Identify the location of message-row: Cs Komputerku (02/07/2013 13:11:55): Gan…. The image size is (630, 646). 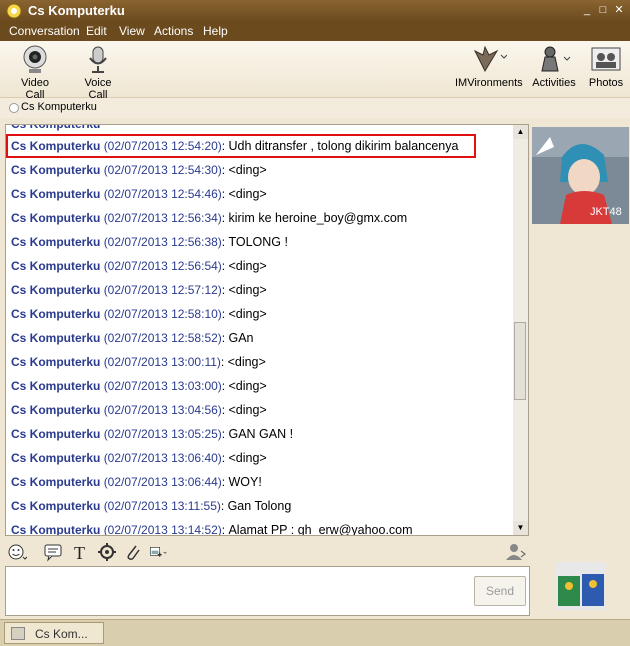
(151, 506).